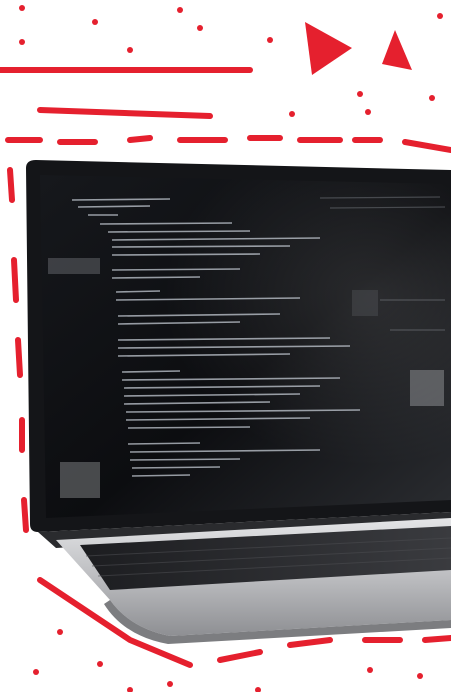 The height and width of the screenshot is (692, 451). Describe the element at coordinates (125, 113) in the screenshot. I see `decor-line-short` at that location.